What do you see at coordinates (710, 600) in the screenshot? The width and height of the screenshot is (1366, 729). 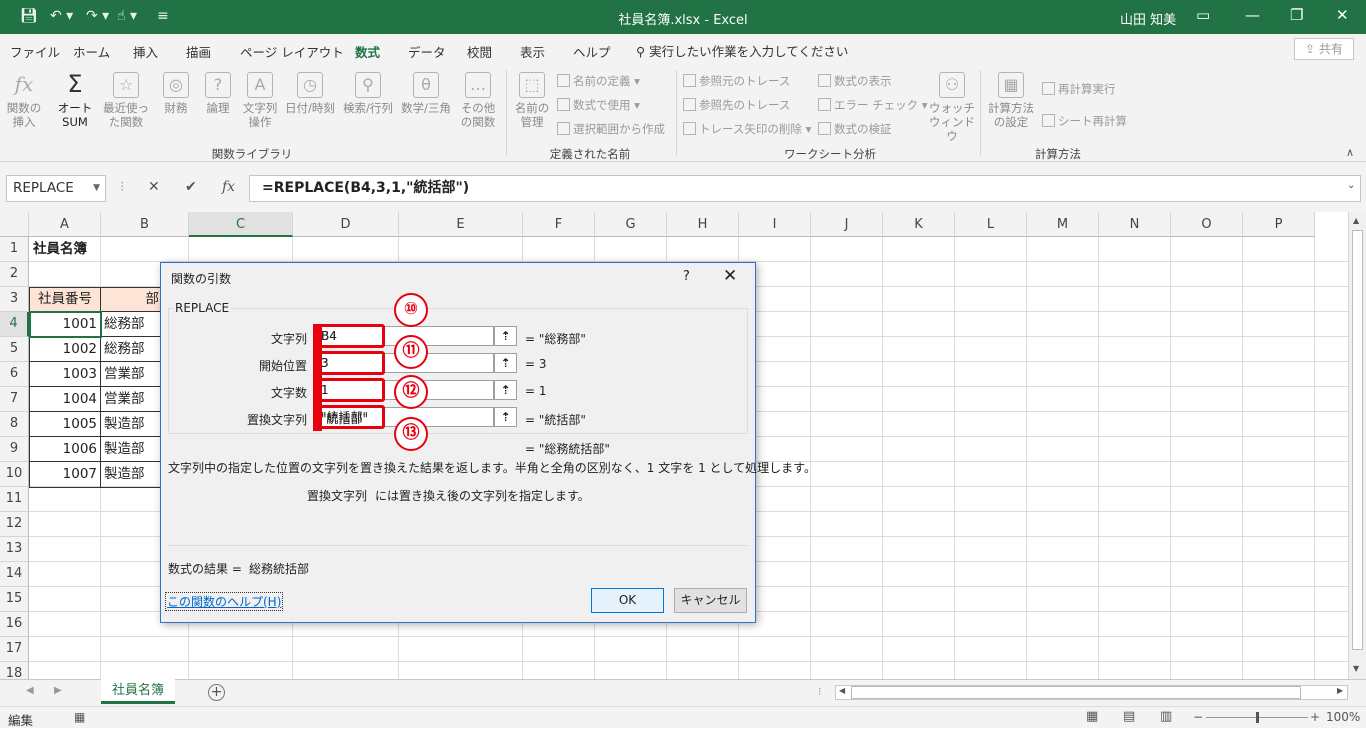 I see `cancel-button: キャンセル` at bounding box center [710, 600].